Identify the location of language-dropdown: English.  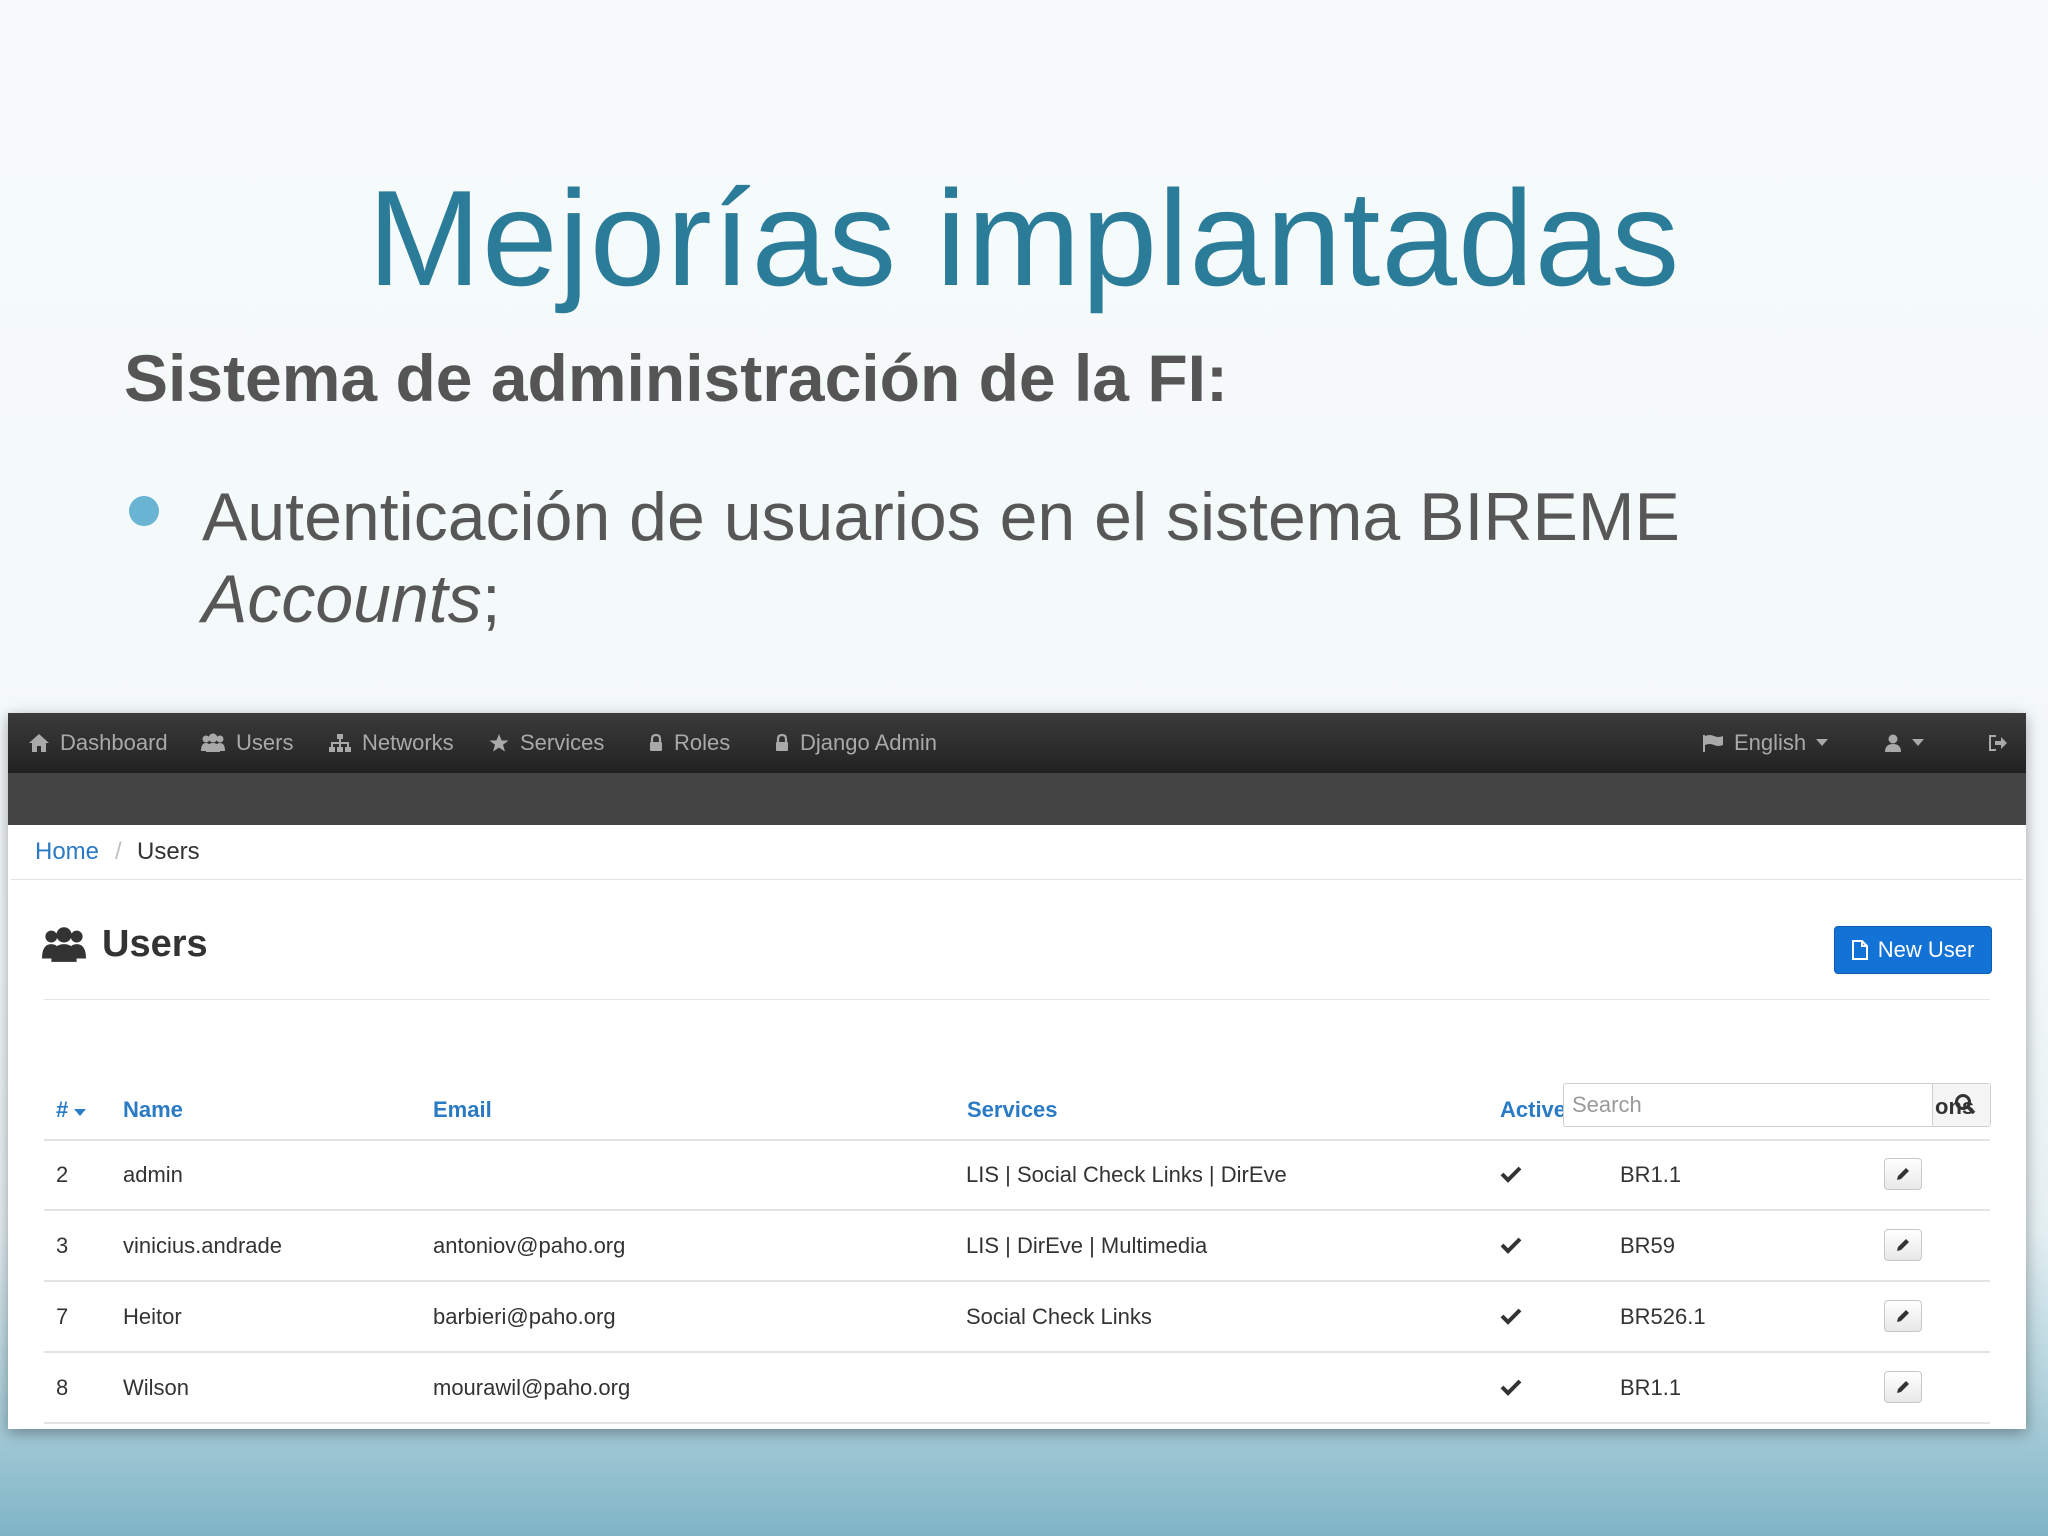
(1765, 743).